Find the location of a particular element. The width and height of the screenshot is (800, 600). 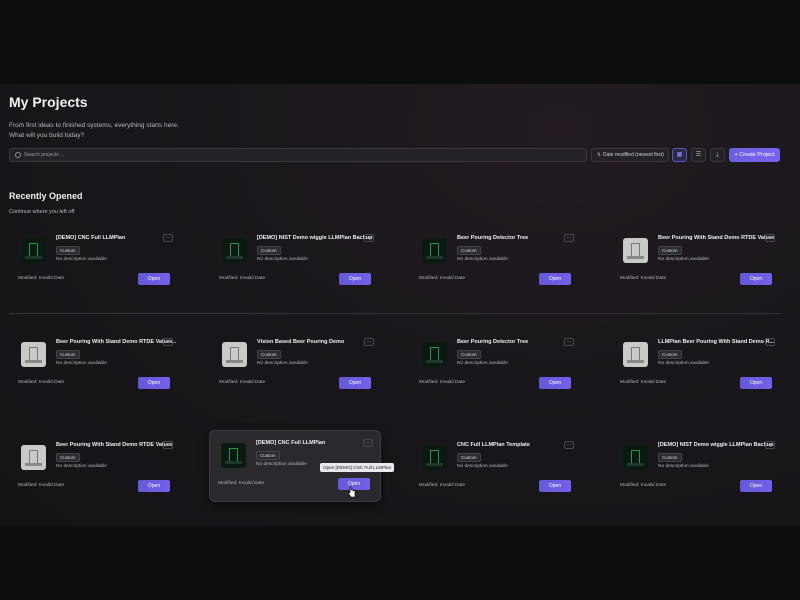

sort-label: Date modified (newest first) is located at coordinates (633, 155).